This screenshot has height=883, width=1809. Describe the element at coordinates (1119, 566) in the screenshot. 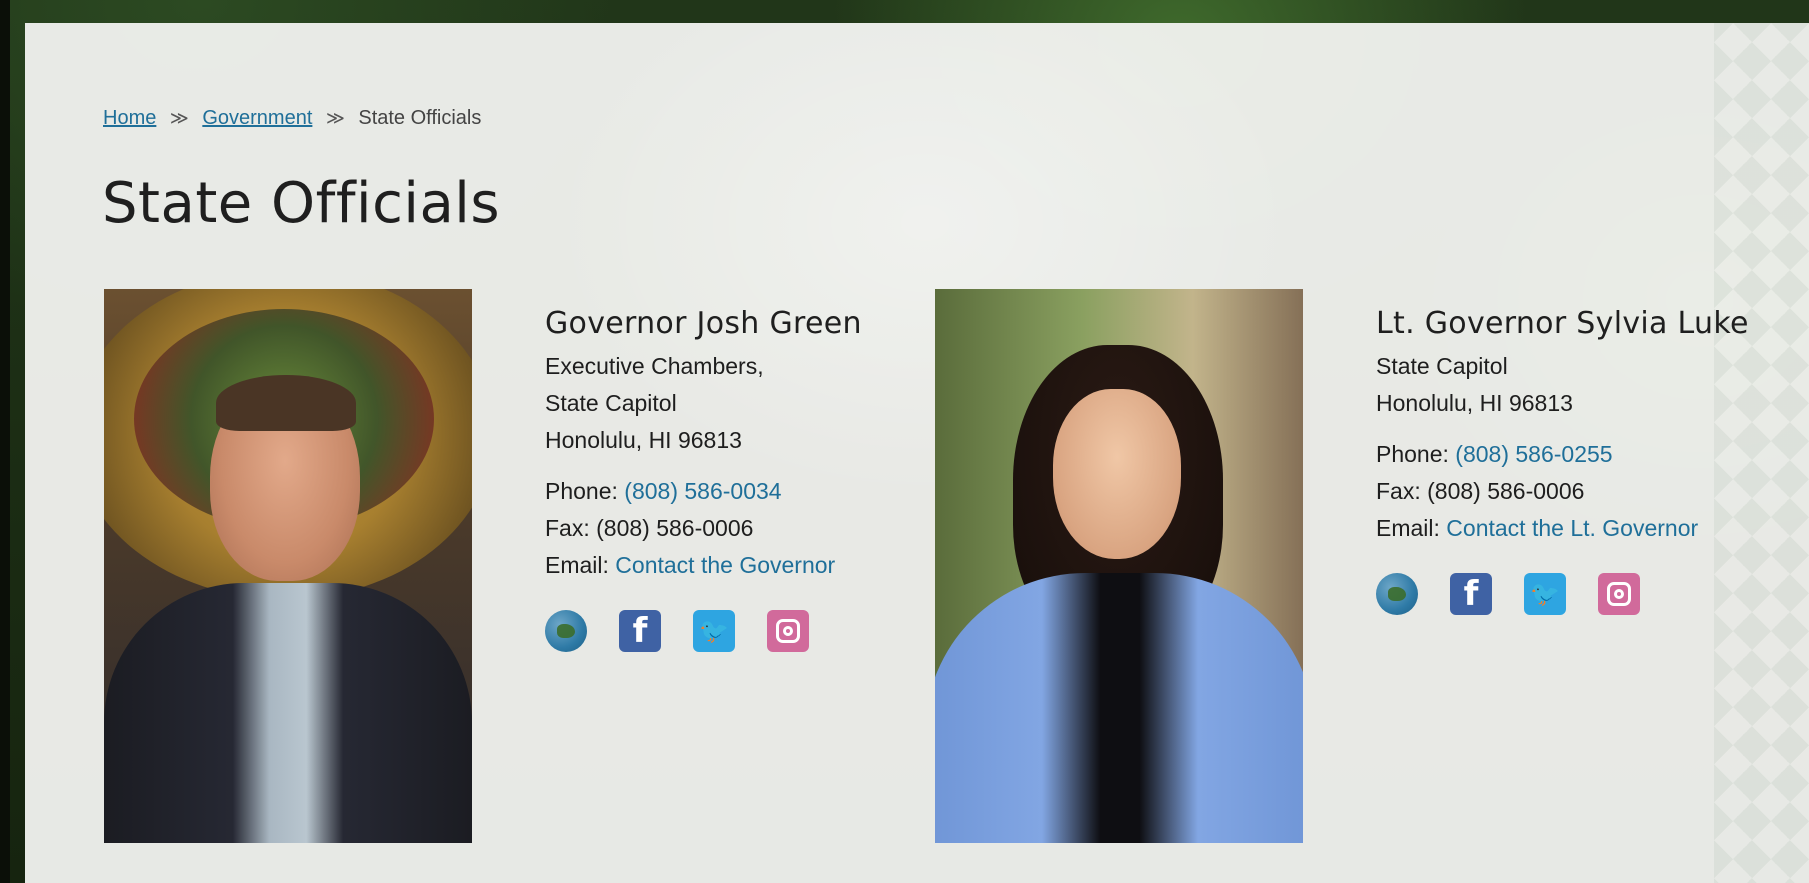

I see `lt-governor-portrait` at that location.